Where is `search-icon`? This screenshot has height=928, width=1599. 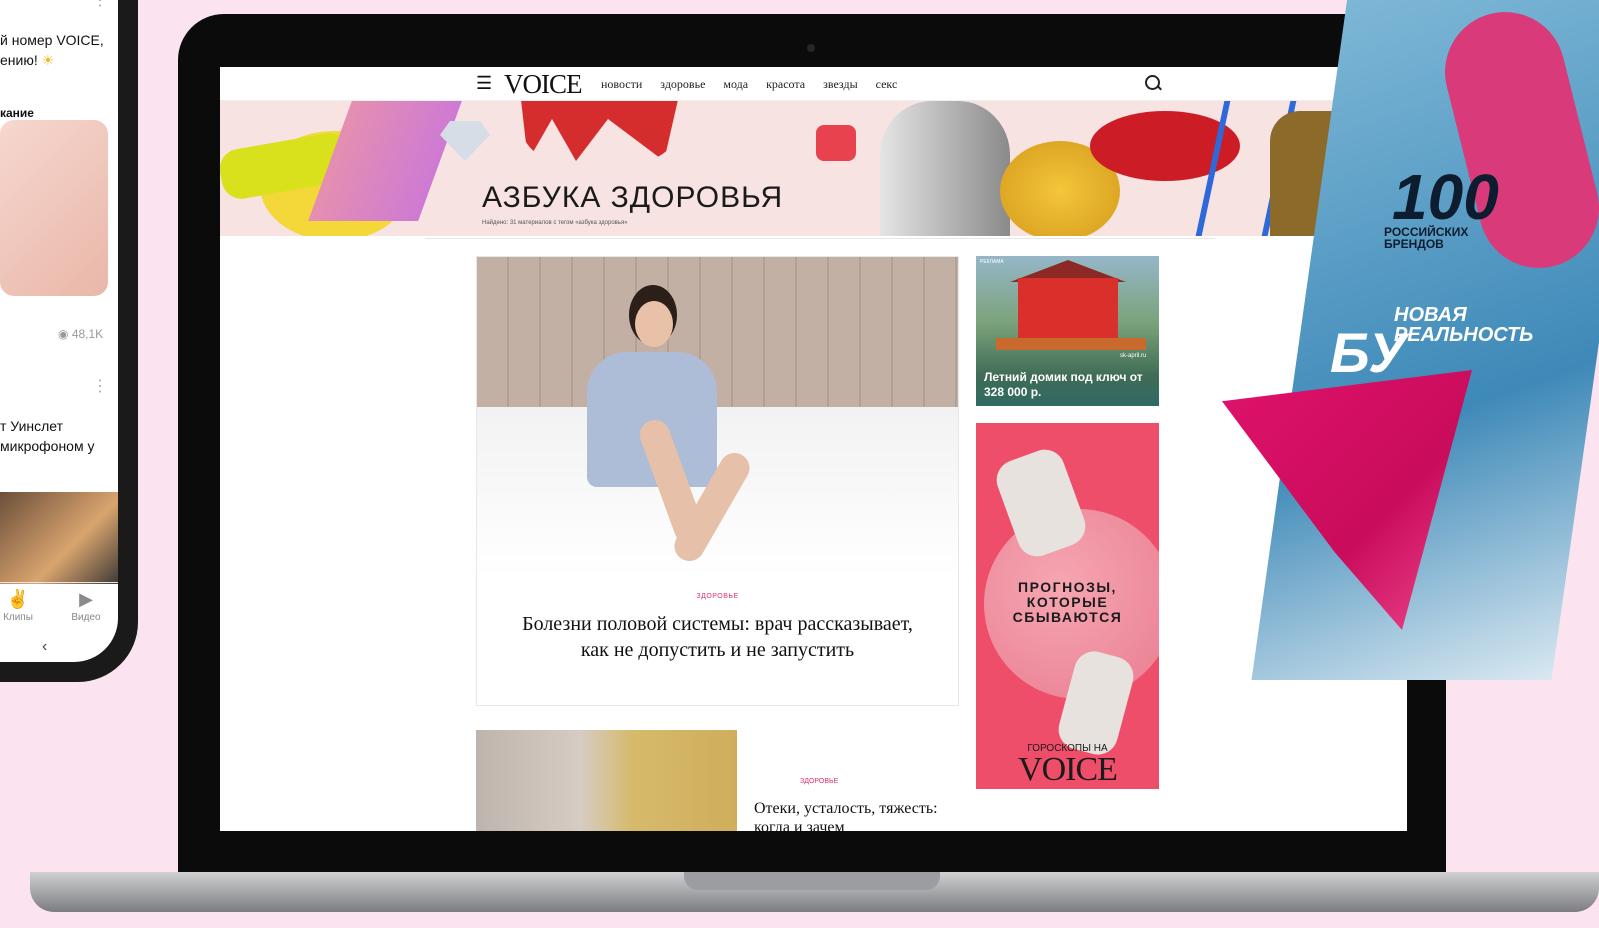 search-icon is located at coordinates (1152, 82).